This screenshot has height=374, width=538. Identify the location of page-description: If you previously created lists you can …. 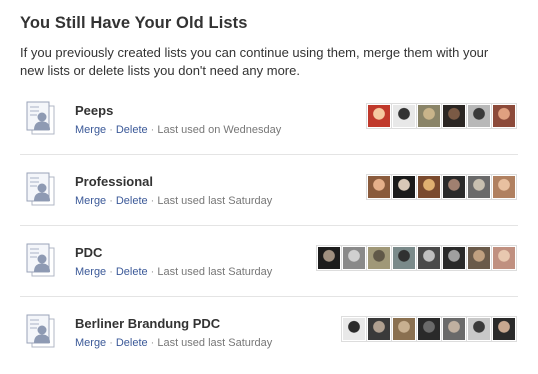
(254, 61).